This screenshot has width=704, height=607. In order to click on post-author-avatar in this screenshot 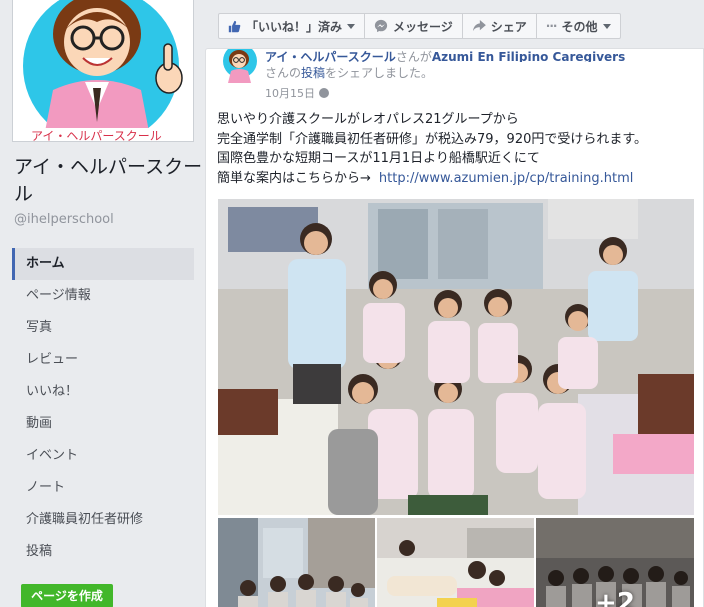, I will do `click(240, 66)`.